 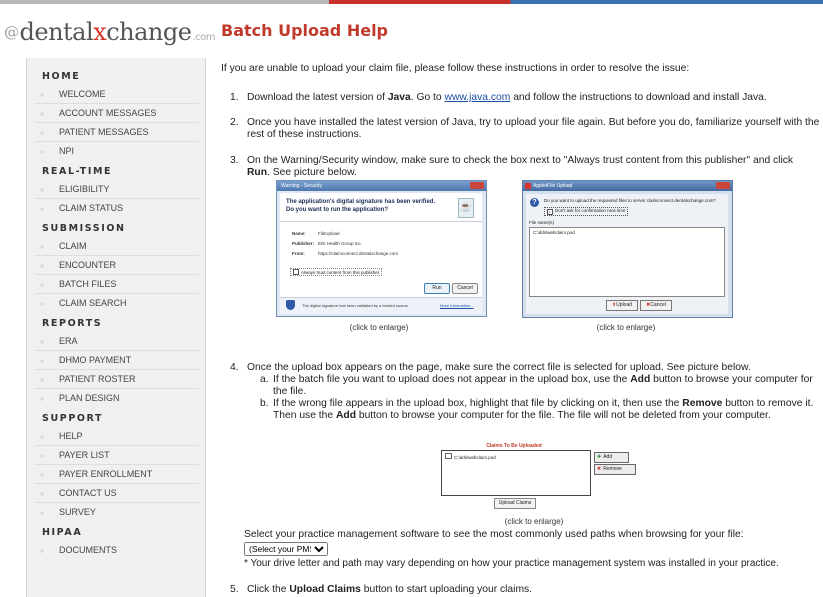 What do you see at coordinates (299, 233) in the screenshot?
I see `name-label: Name:` at bounding box center [299, 233].